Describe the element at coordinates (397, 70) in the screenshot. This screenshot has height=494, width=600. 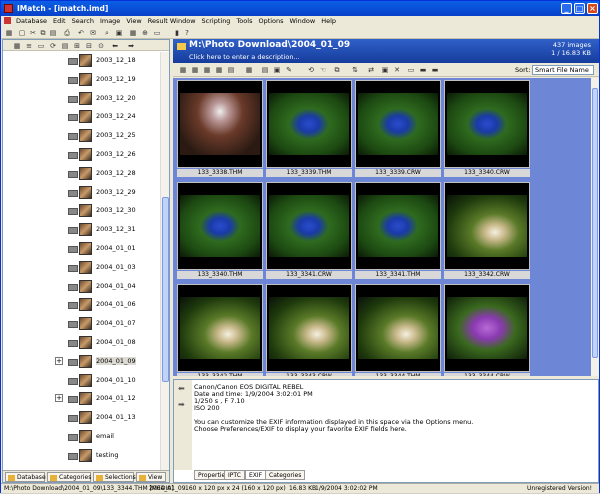
I see `delete-icon: ✕` at that location.